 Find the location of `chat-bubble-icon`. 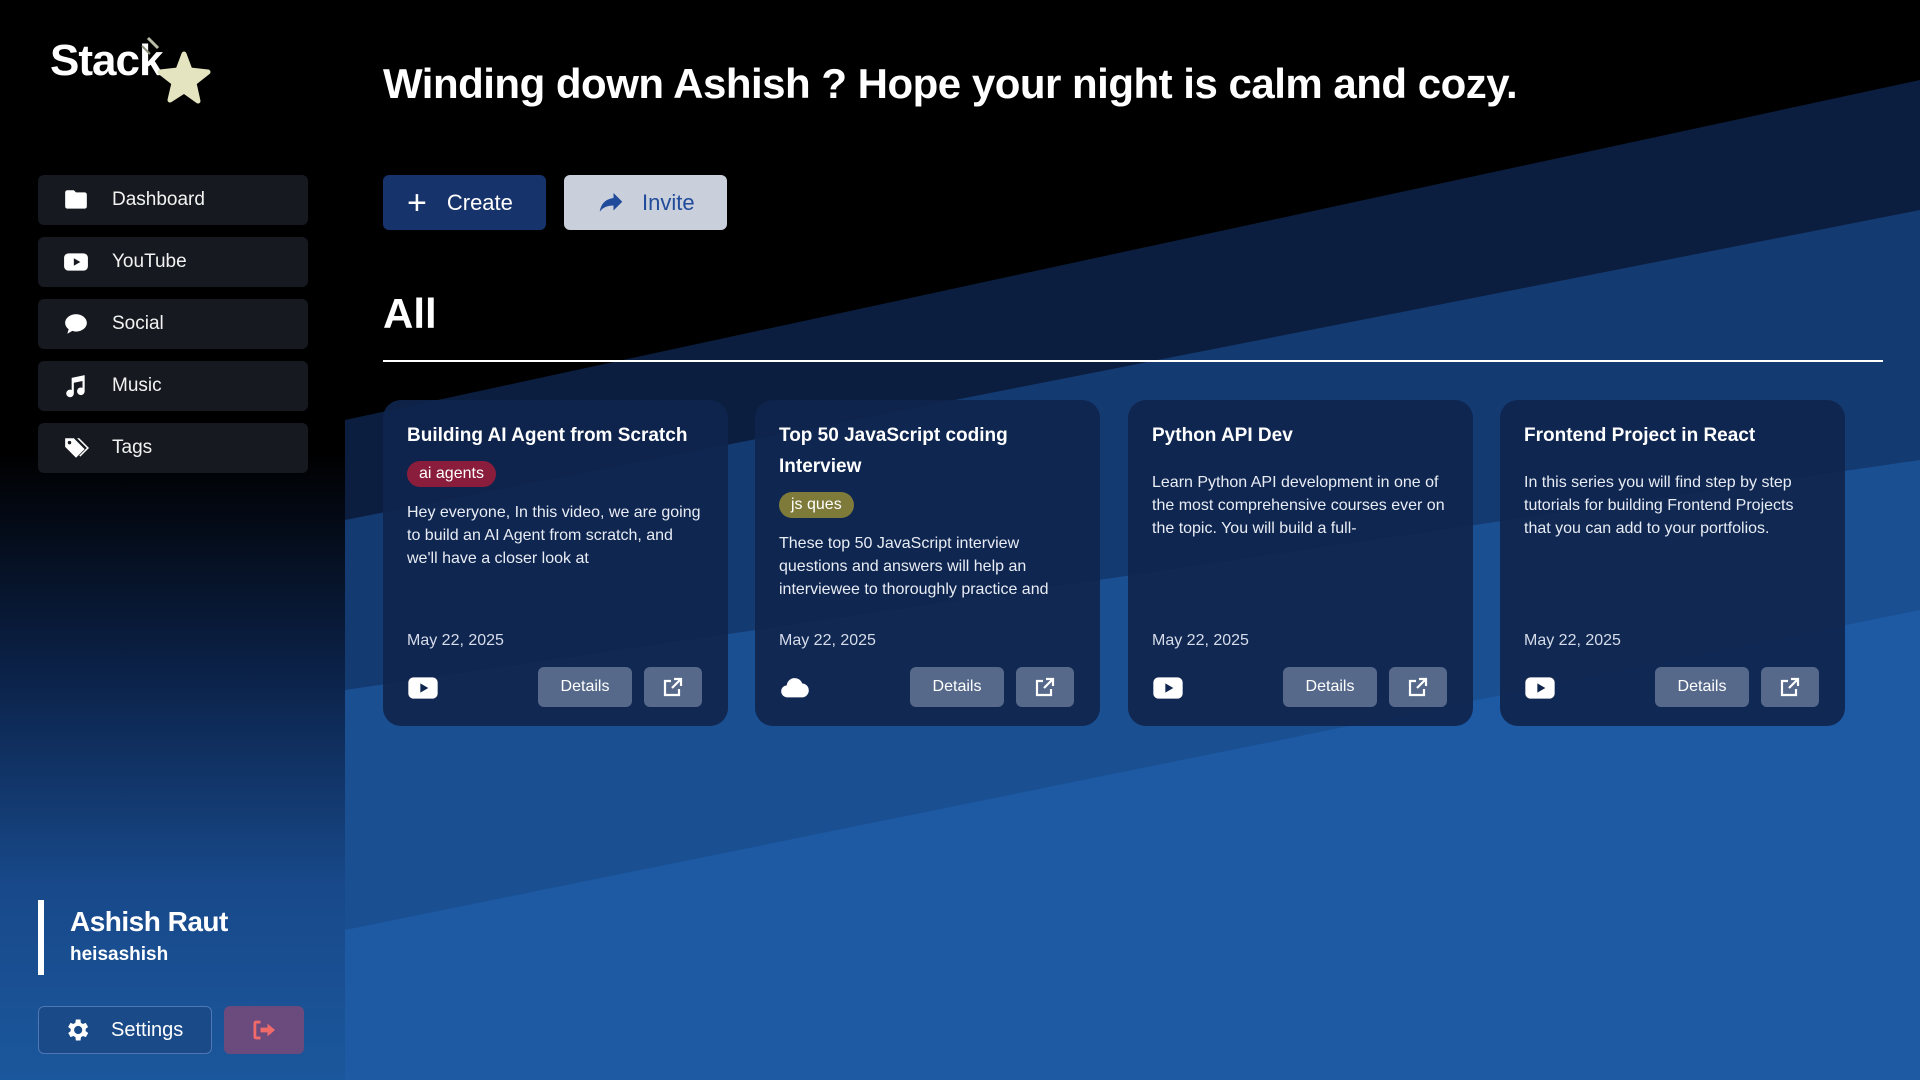

chat-bubble-icon is located at coordinates (76, 324).